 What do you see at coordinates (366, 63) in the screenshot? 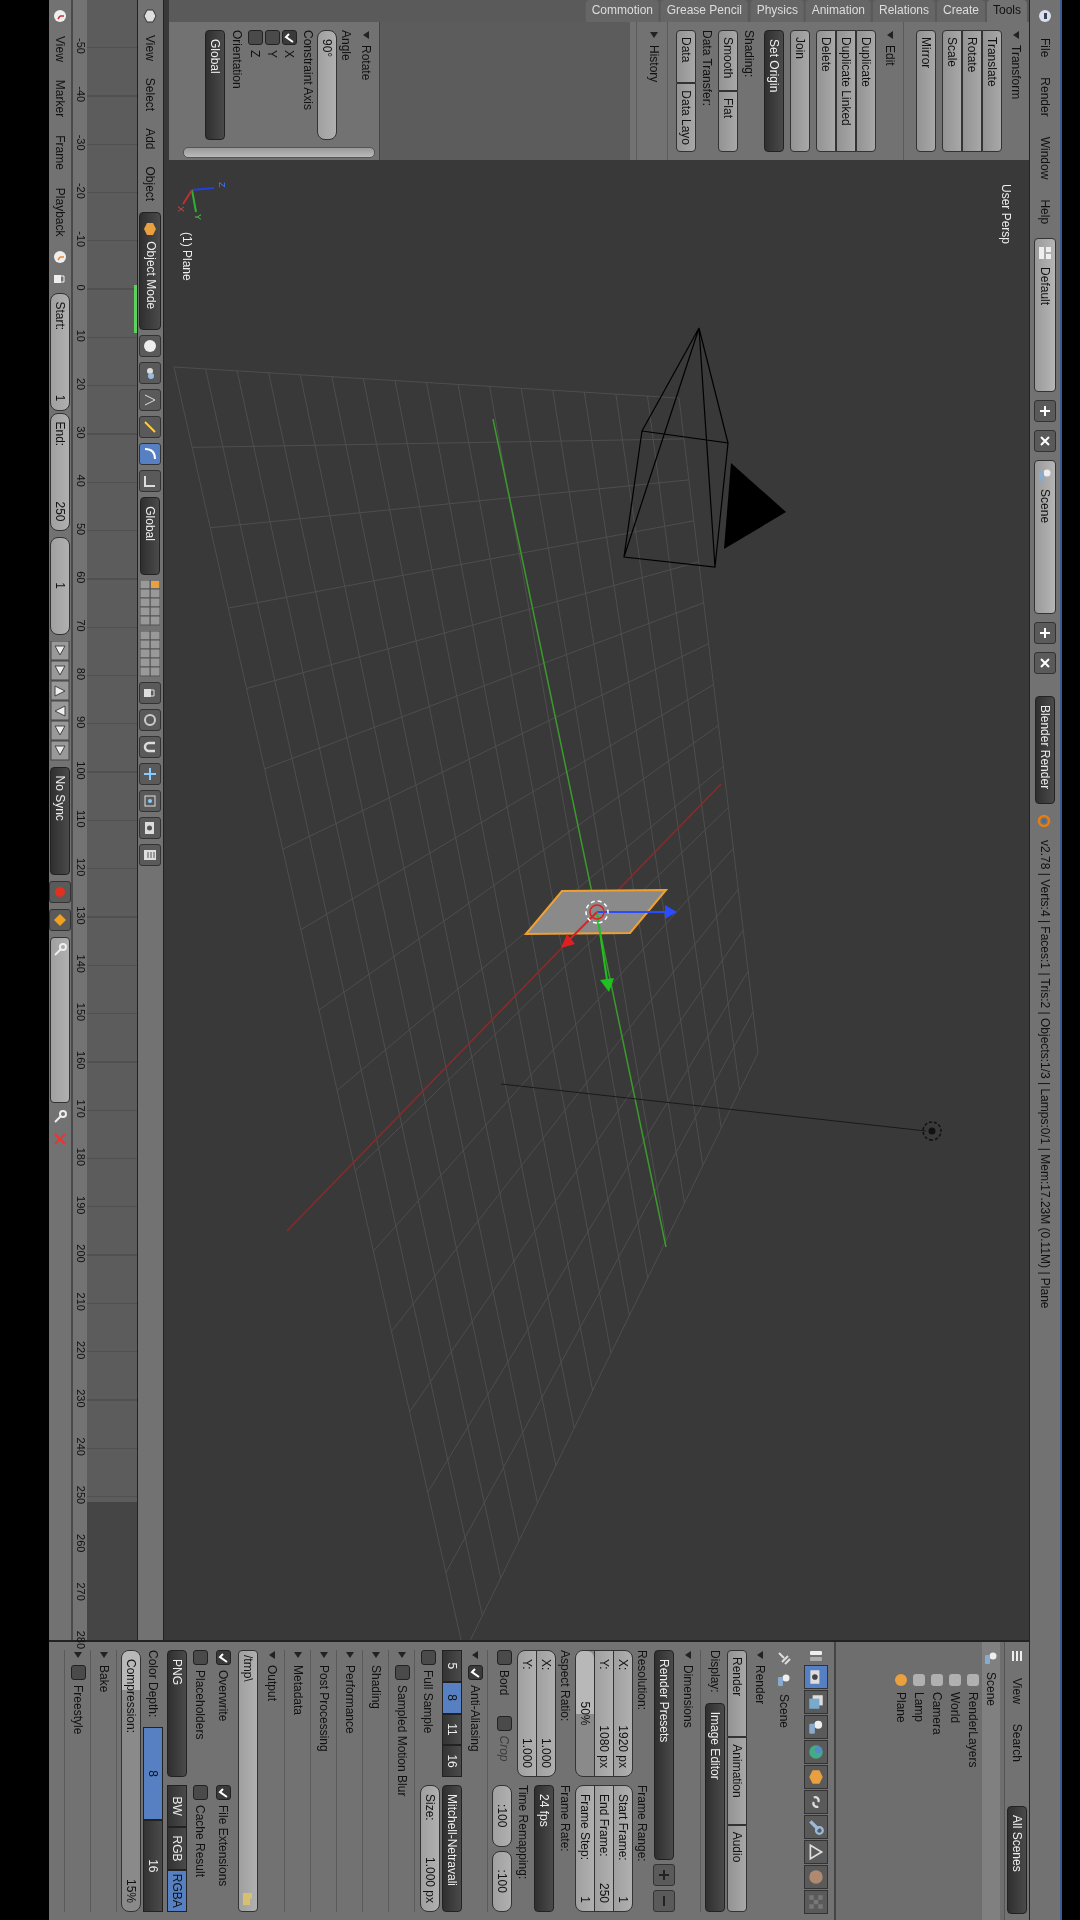
I see `panel-title: Rotate` at bounding box center [366, 63].